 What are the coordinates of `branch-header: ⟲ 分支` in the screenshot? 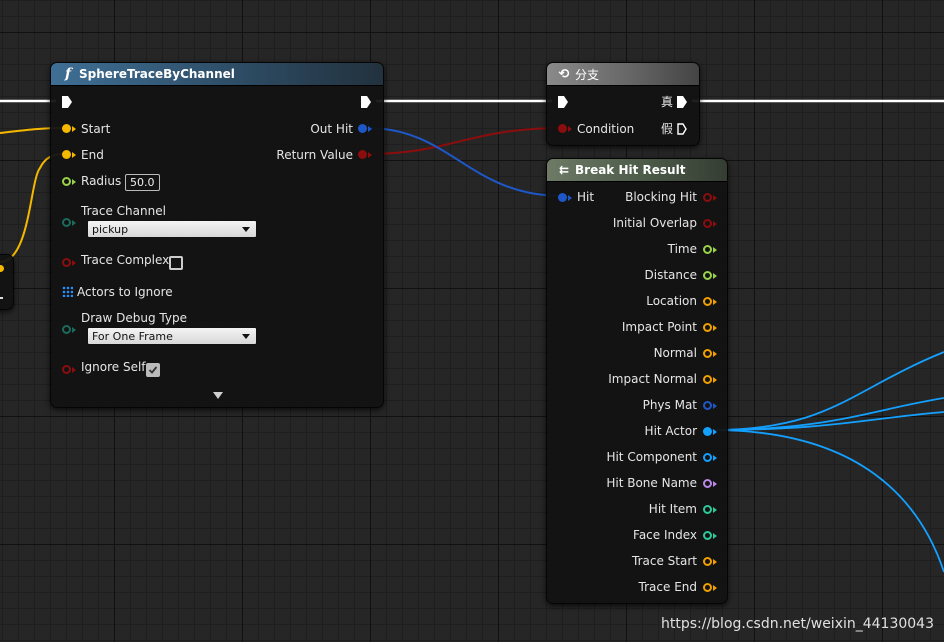 It's located at (623, 74).